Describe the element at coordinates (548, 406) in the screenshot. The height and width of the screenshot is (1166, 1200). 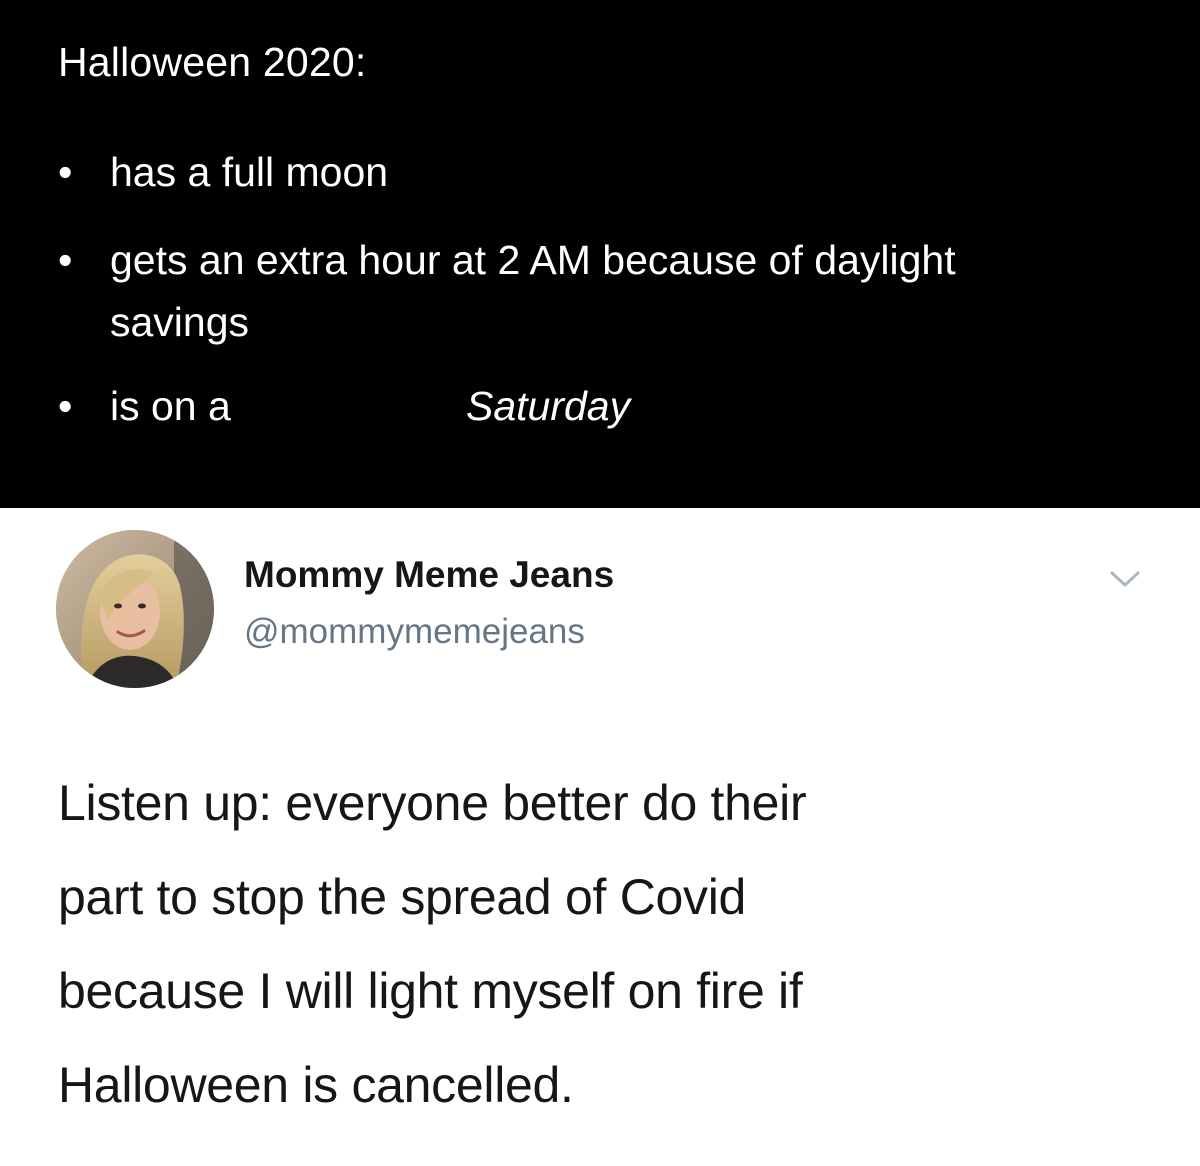
I see `list-item-emphasis: Saturday` at that location.